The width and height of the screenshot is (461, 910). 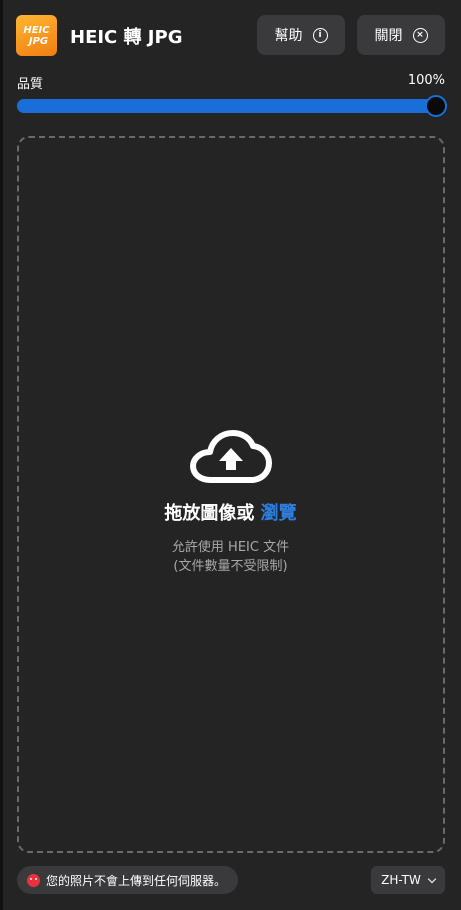 What do you see at coordinates (136, 880) in the screenshot?
I see `privacy-notice-text: 您的照片不會上傳到任何伺服器。` at bounding box center [136, 880].